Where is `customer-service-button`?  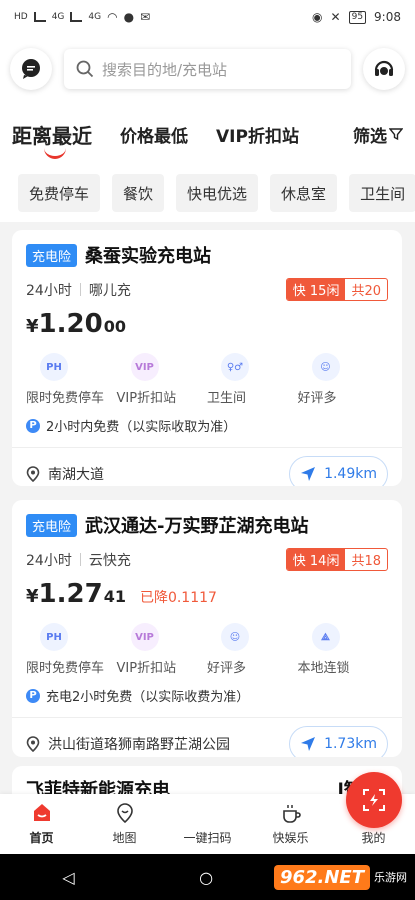
customer-service-button is located at coordinates (384, 69).